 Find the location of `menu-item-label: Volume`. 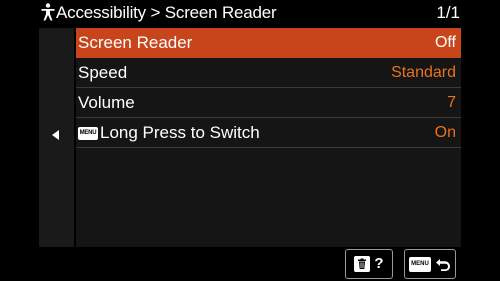

menu-item-label: Volume is located at coordinates (106, 102).